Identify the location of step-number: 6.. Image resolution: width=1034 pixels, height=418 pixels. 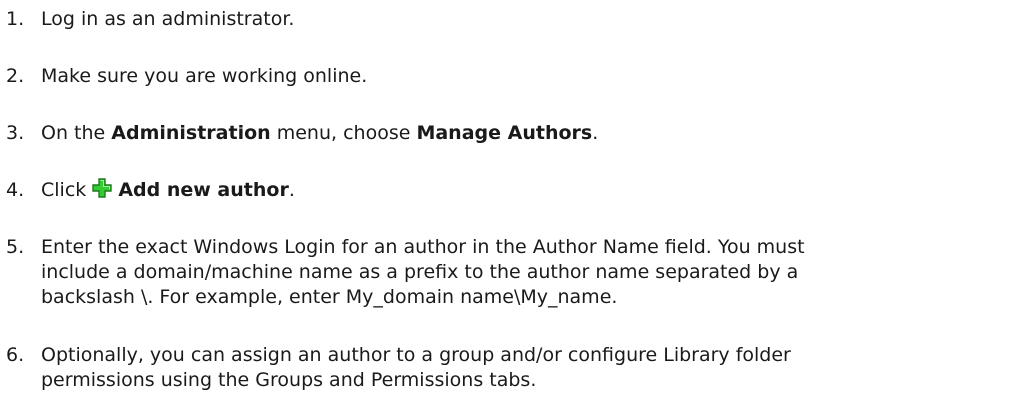
(15, 355).